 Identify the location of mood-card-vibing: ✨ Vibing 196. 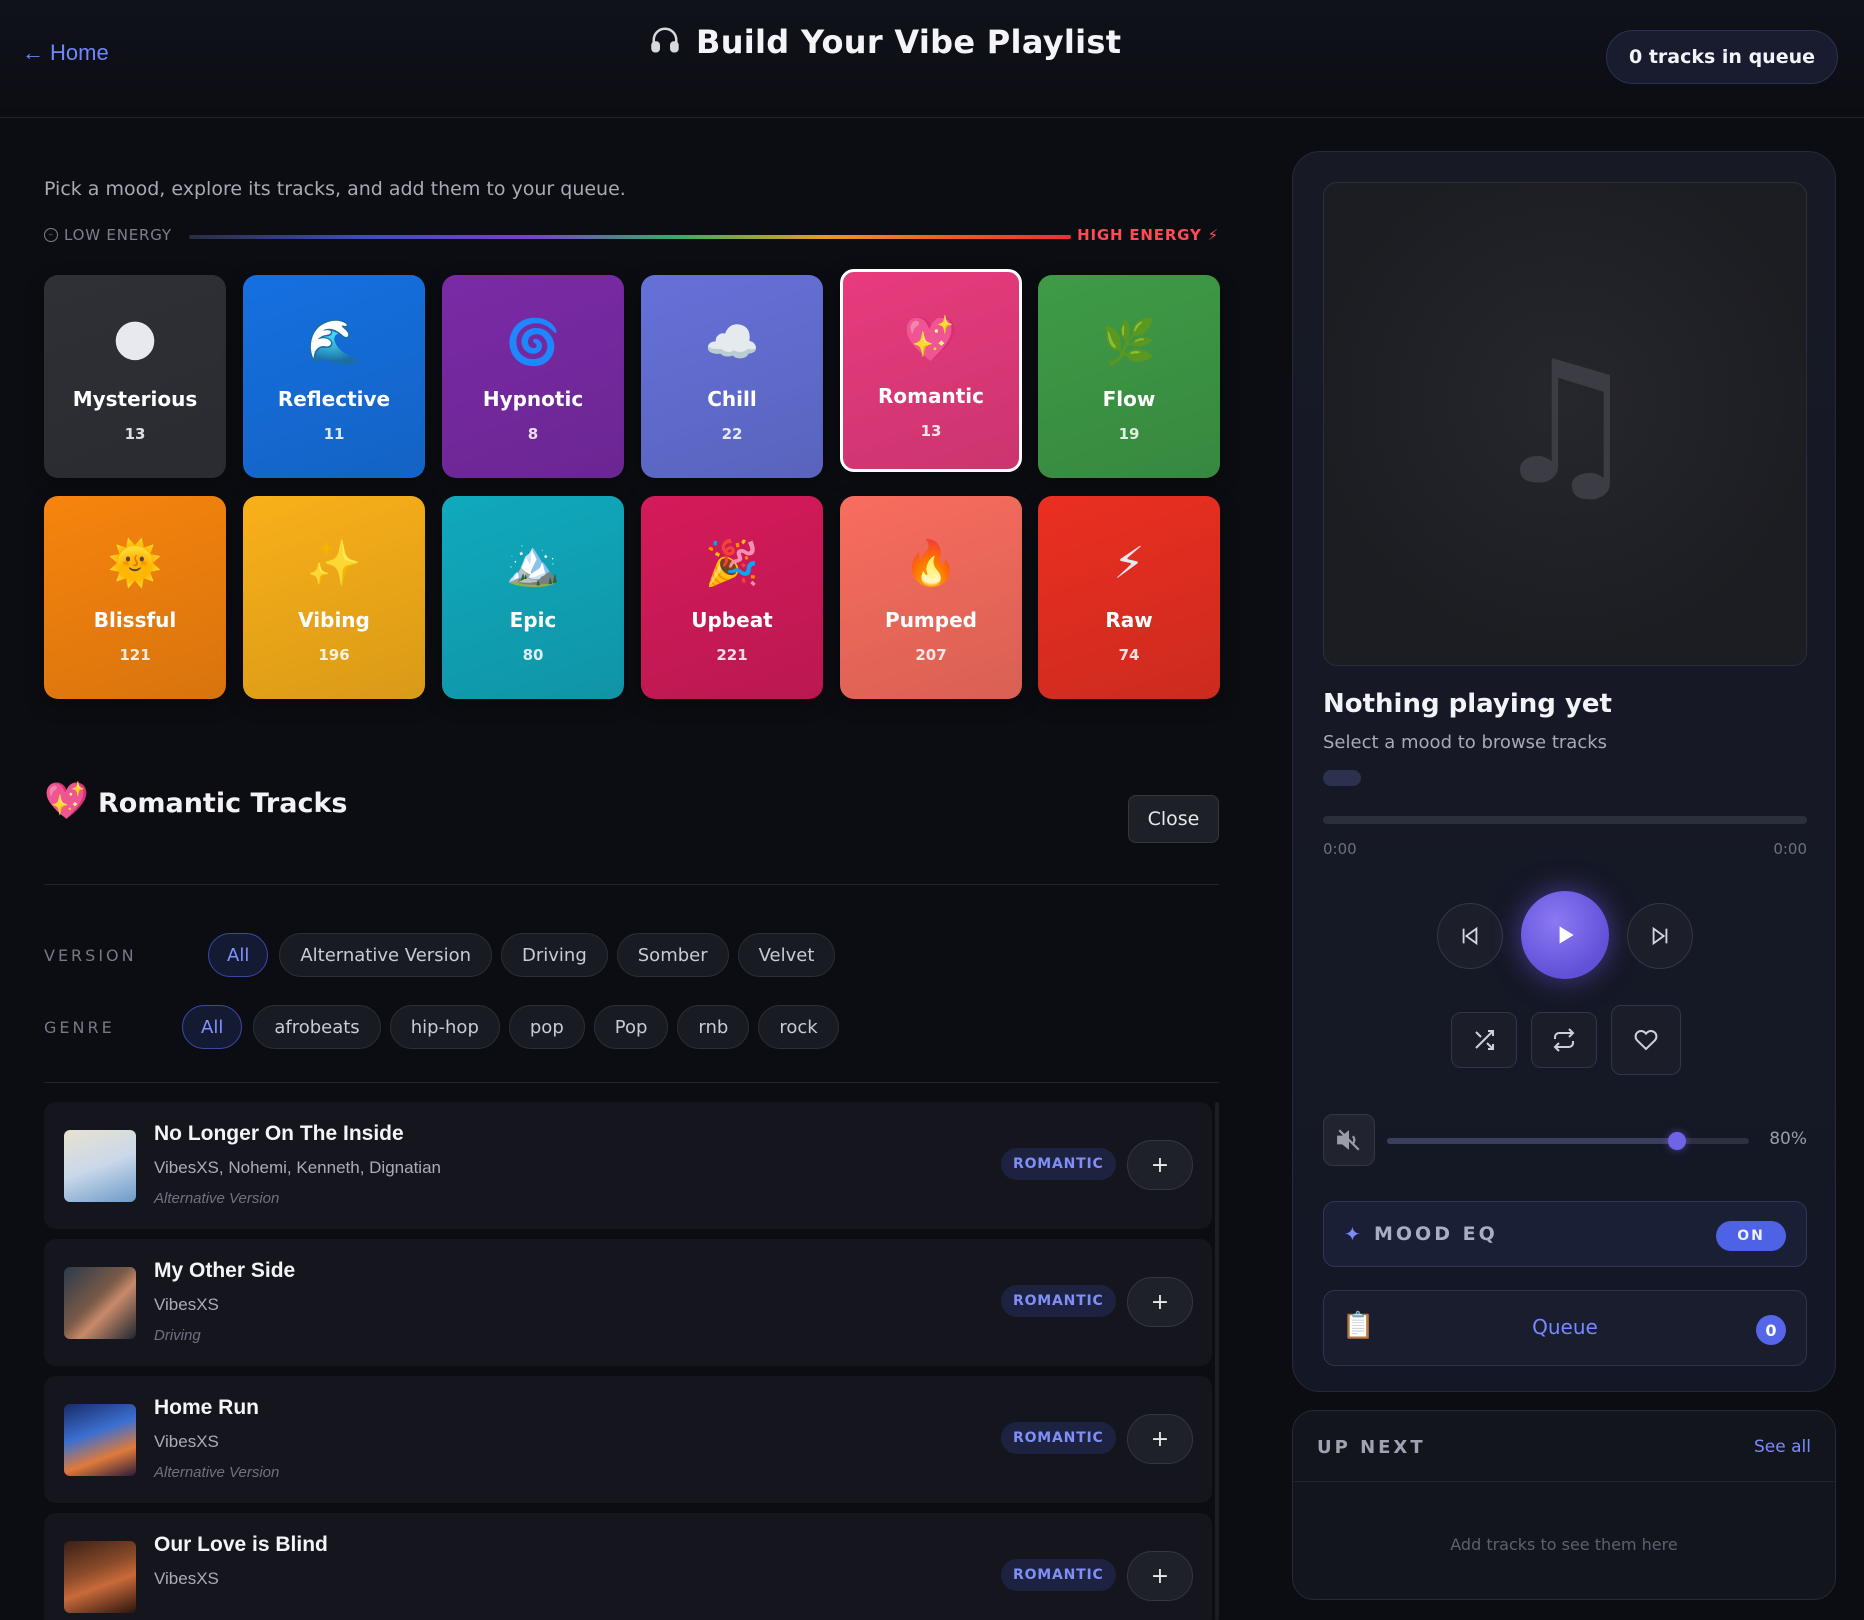
(334, 597).